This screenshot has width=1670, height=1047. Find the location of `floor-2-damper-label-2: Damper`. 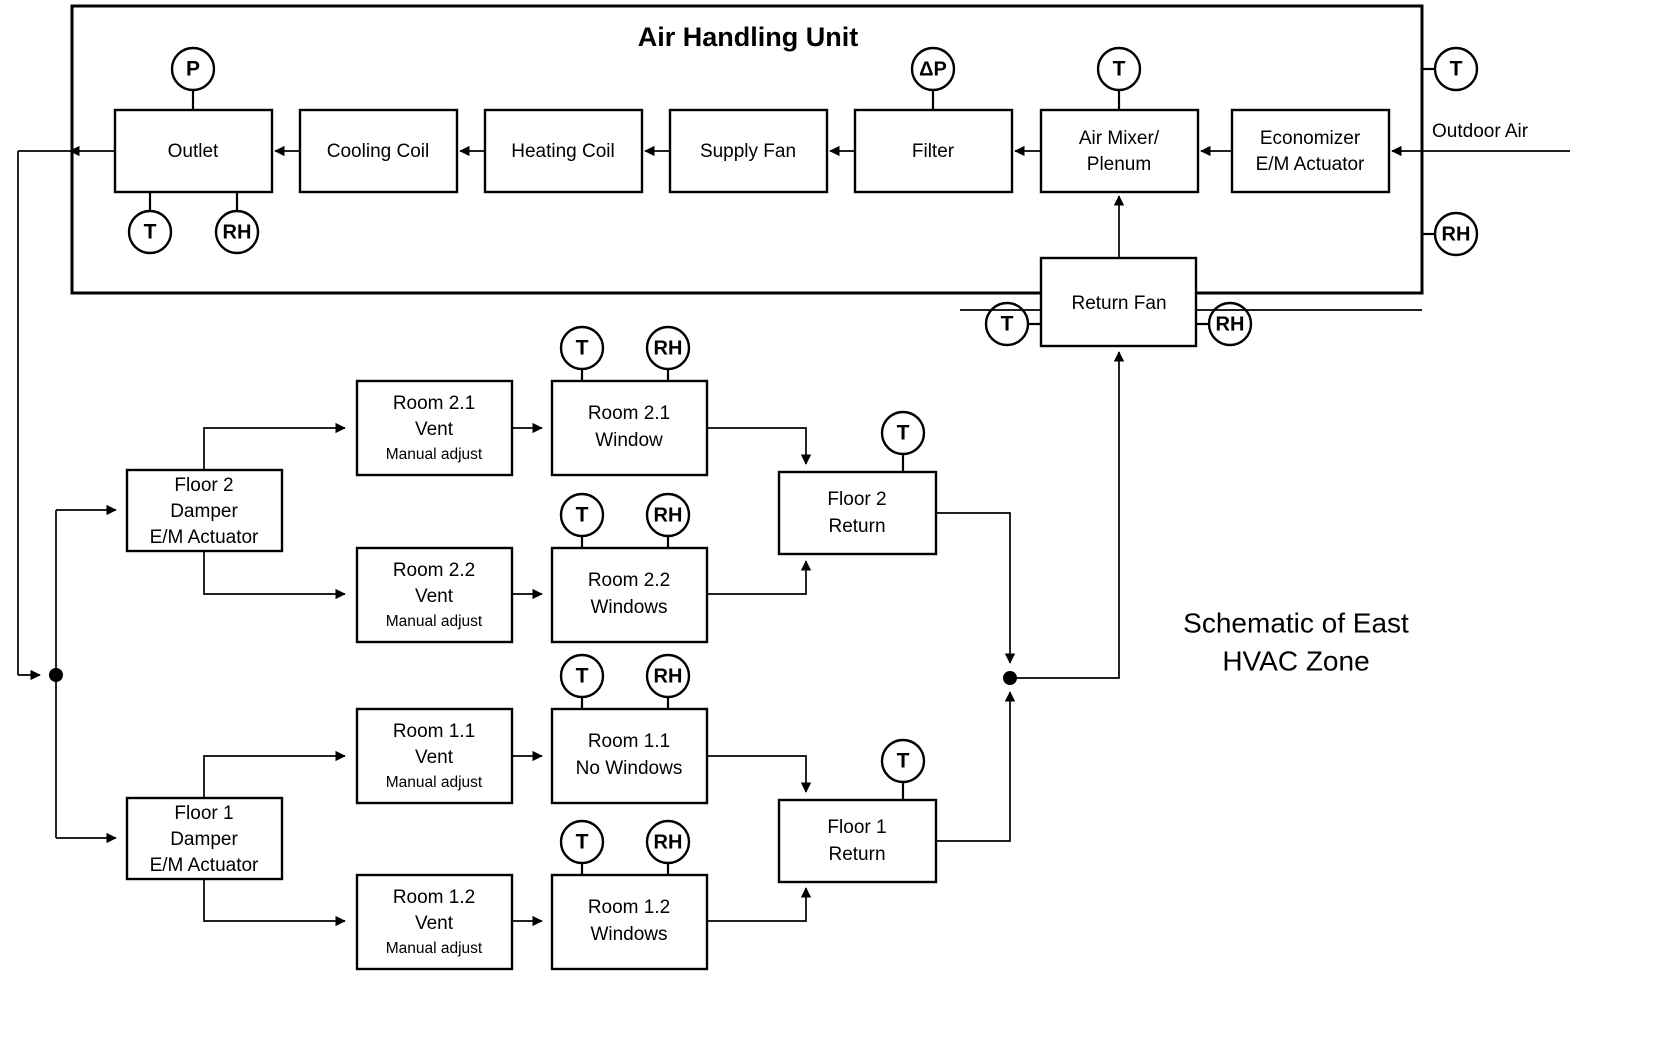

floor-2-damper-label-2: Damper is located at coordinates (204, 511).